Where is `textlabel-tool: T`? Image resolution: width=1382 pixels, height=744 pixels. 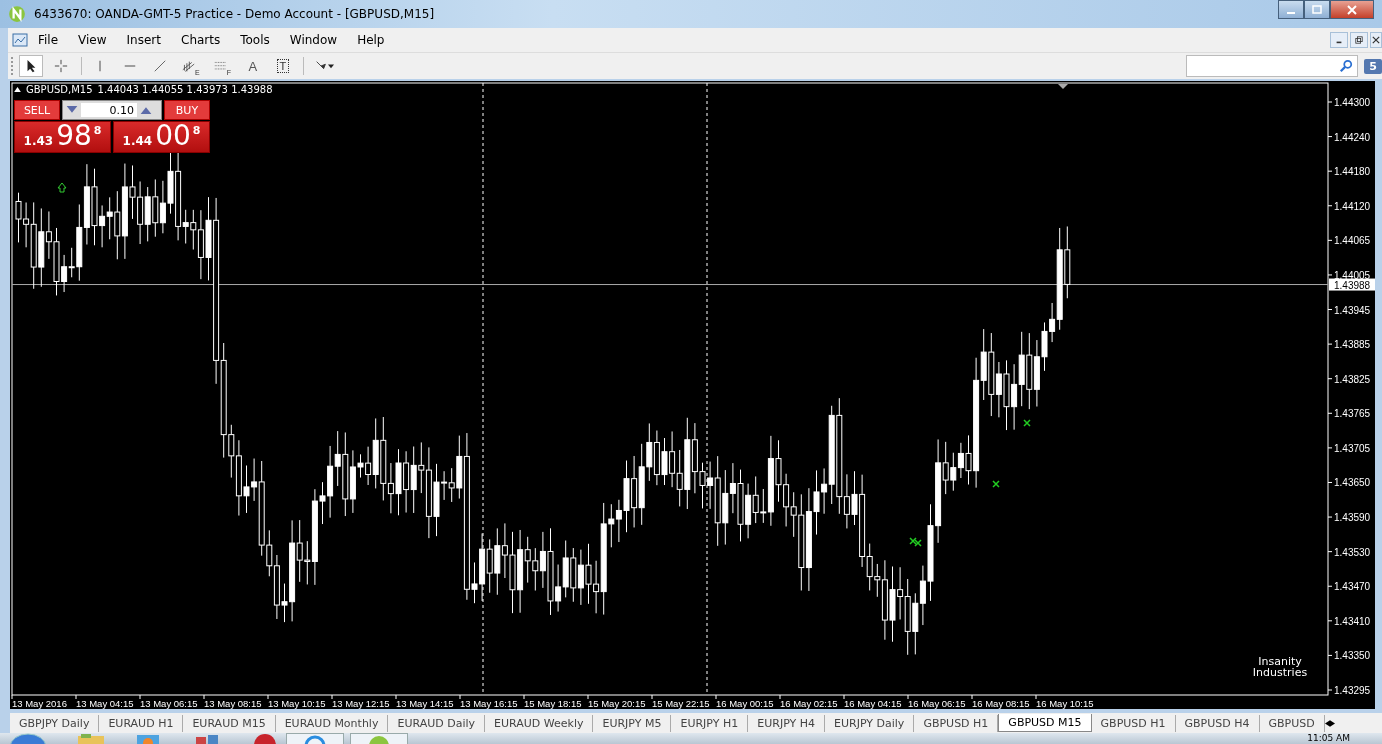 textlabel-tool: T is located at coordinates (282, 66).